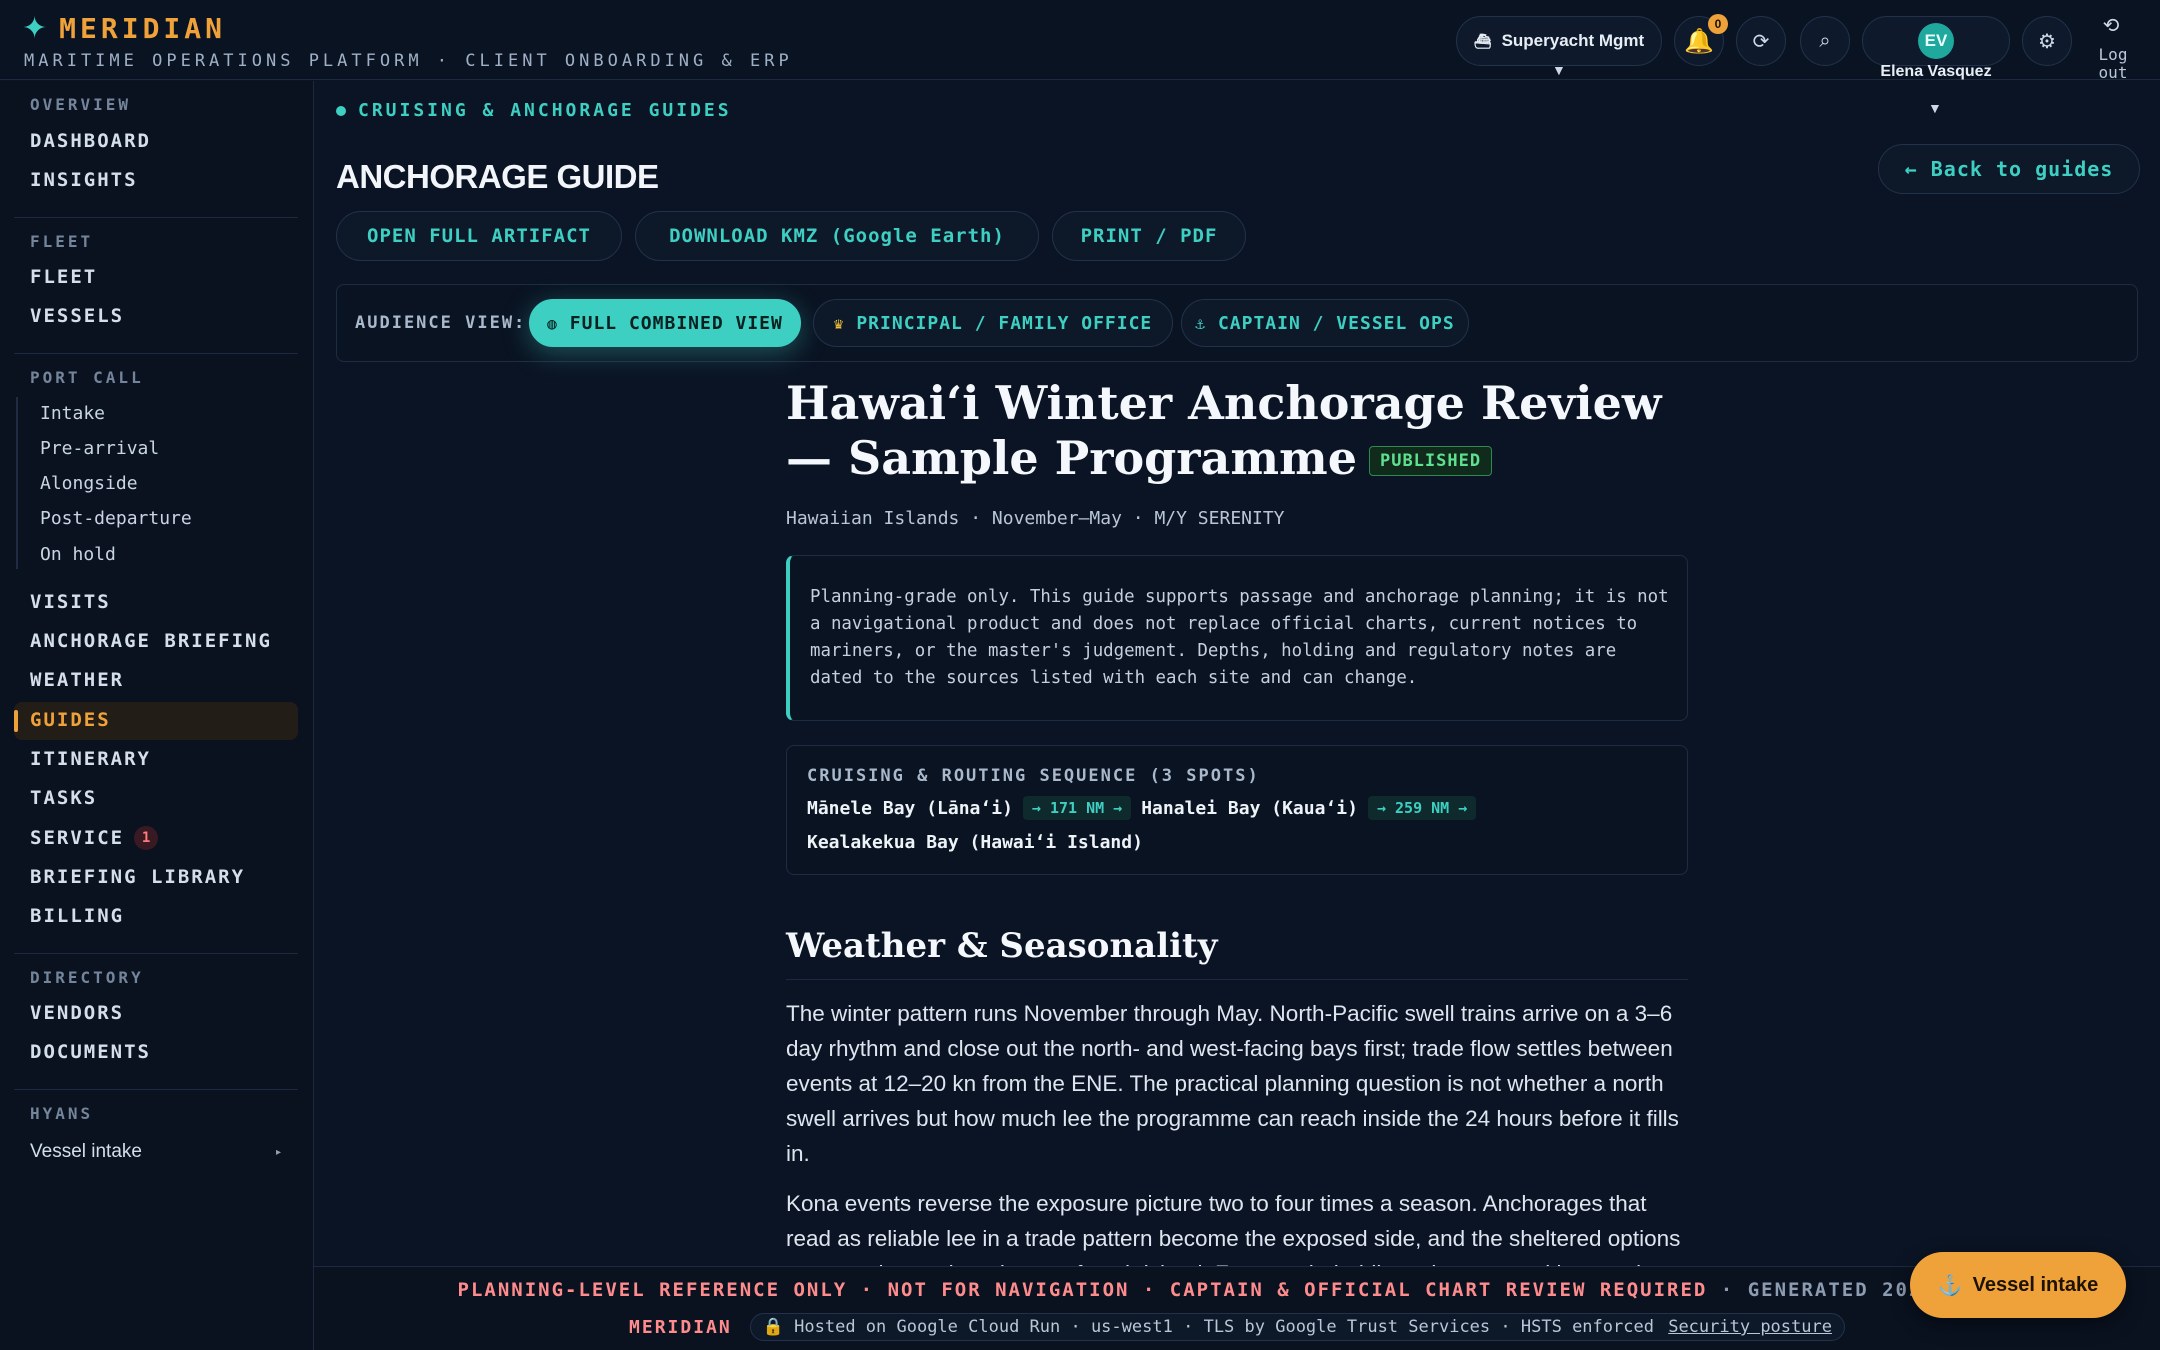 The width and height of the screenshot is (2160, 1350). What do you see at coordinates (84, 180) in the screenshot?
I see `sidebar-item-insights: INSIGHTS` at bounding box center [84, 180].